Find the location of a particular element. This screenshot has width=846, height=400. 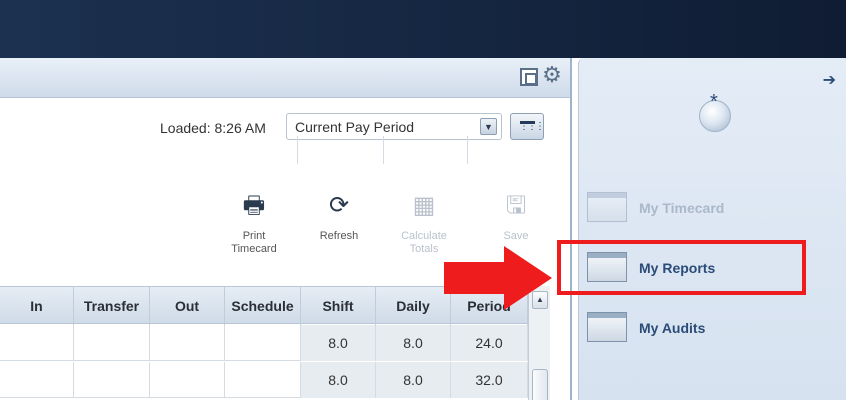

refresh-button: ⟳ Refresh is located at coordinates (339, 215).